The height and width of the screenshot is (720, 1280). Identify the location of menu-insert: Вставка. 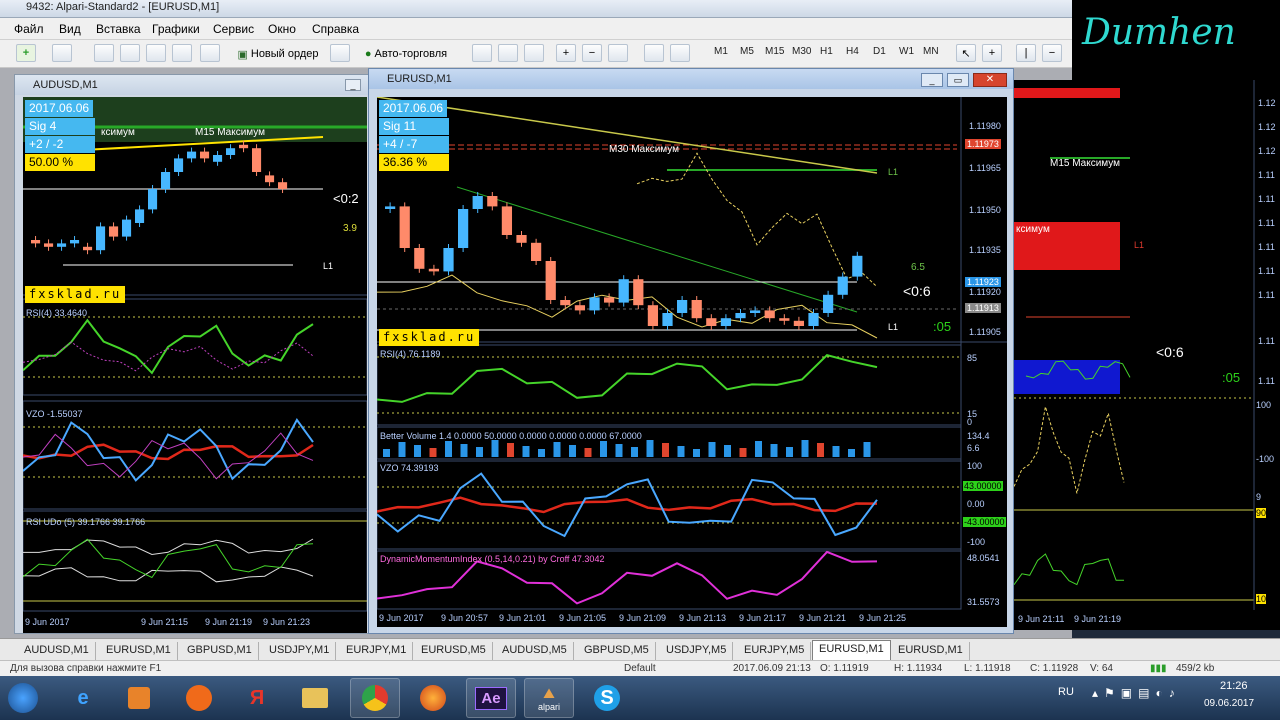
(118, 29).